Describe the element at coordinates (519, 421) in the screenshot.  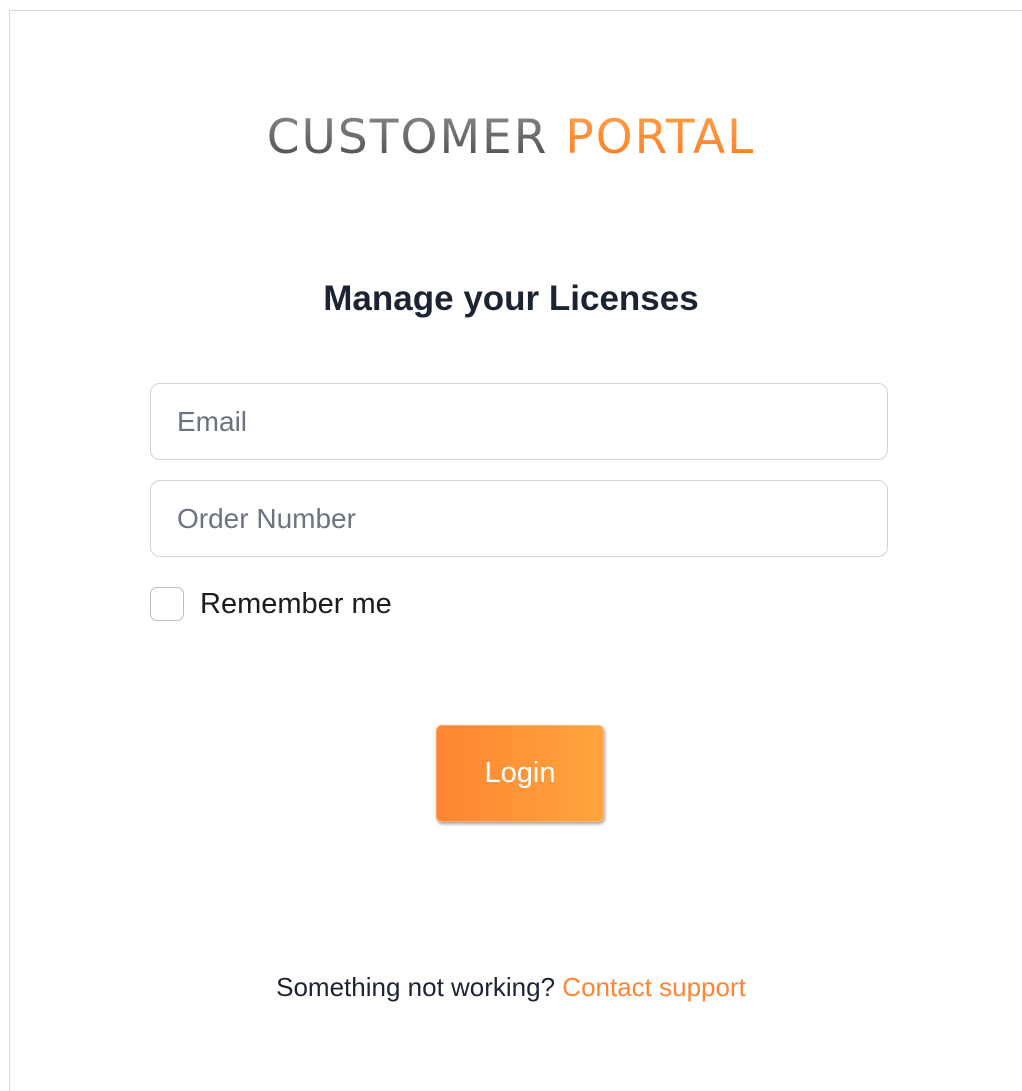
I see `email-field` at that location.